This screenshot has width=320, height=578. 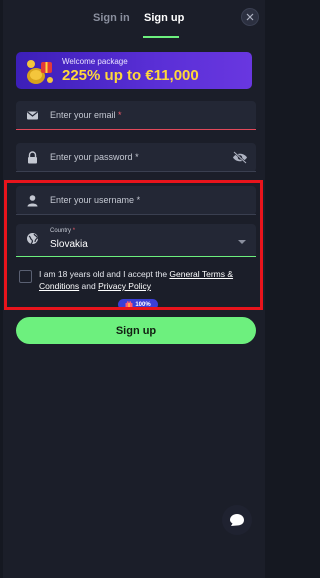 What do you see at coordinates (86, 115) in the screenshot?
I see `email-placeholder: Enter your email *` at bounding box center [86, 115].